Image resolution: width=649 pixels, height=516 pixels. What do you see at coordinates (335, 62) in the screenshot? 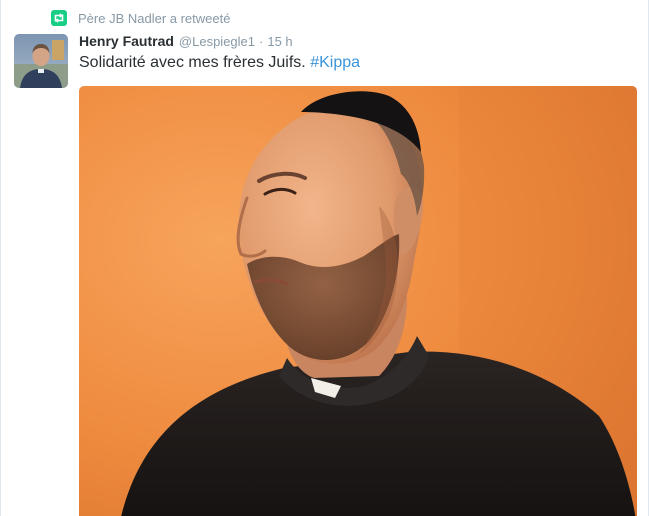
I see `hashtag-link: #Kippa` at bounding box center [335, 62].